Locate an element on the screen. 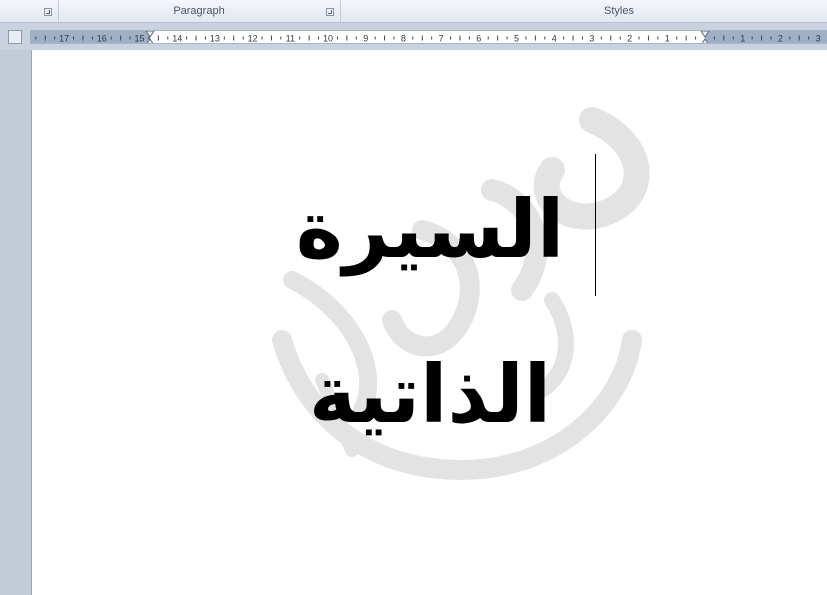 This screenshot has height=595, width=827. horizontal-ruler: 17 16 15 14 13 12 11 10 9 8 7 6 5 4 3 2 1 1 2 3 is located at coordinates (428, 37).